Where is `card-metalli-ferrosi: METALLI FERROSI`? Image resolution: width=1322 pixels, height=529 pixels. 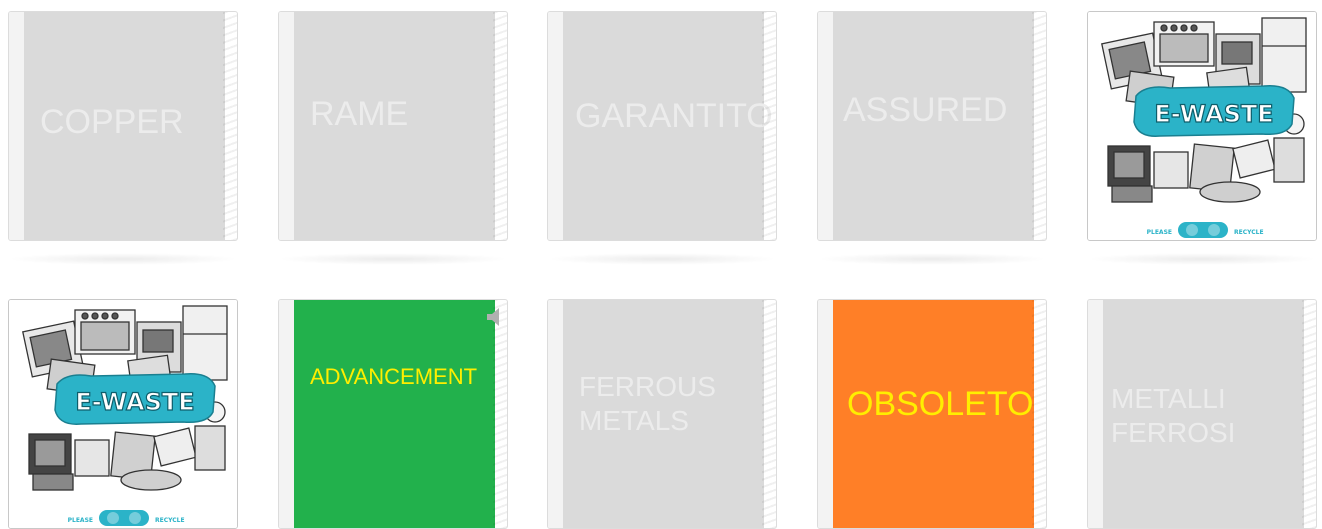 card-metalli-ferrosi: METALLI FERROSI is located at coordinates (1202, 414).